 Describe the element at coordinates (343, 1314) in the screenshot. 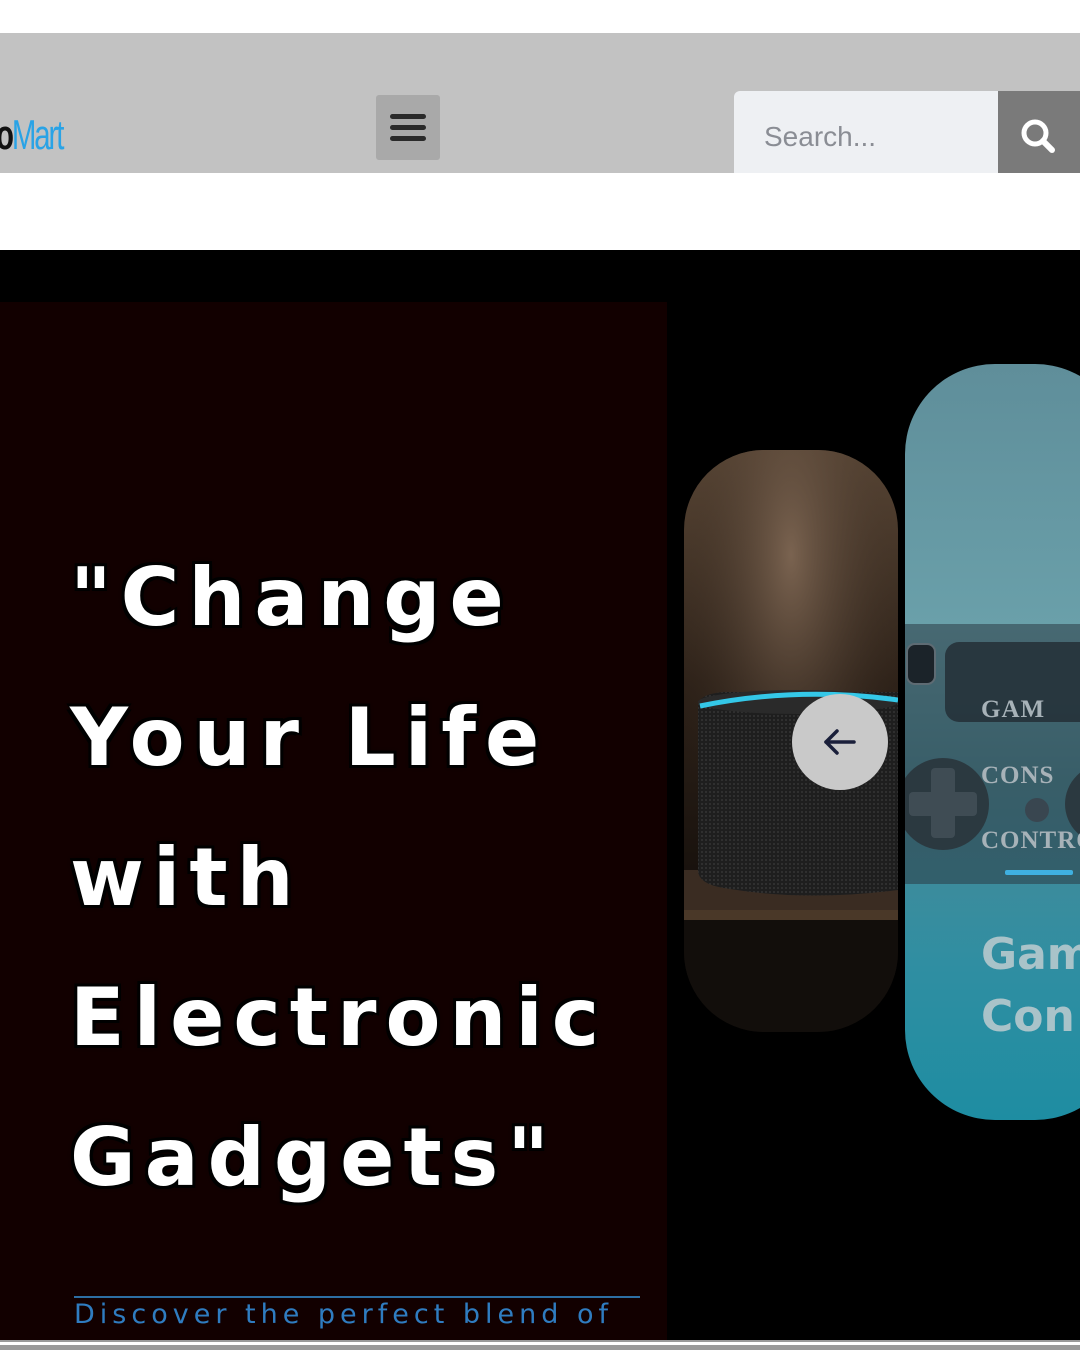

I see `hero-subtext: Discover the perfect blend of` at that location.